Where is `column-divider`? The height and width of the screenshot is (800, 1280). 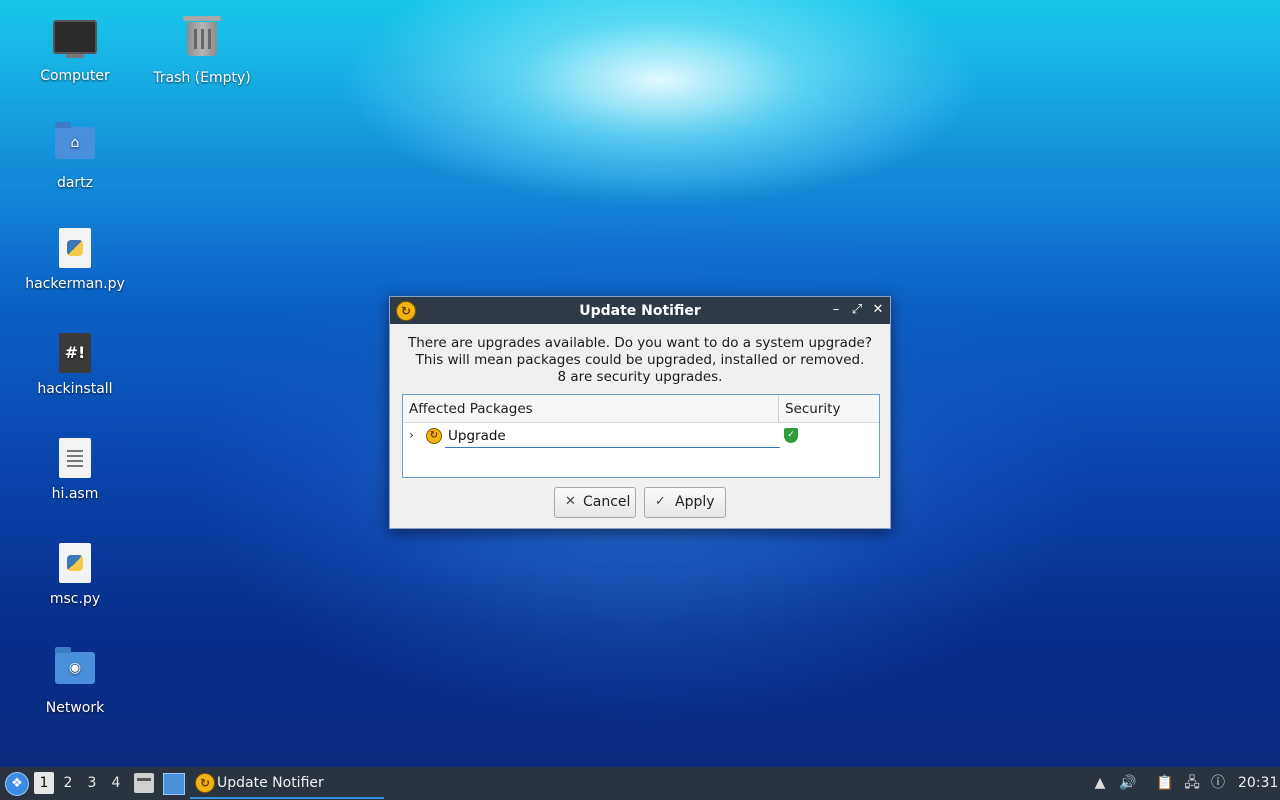
column-divider is located at coordinates (778, 408).